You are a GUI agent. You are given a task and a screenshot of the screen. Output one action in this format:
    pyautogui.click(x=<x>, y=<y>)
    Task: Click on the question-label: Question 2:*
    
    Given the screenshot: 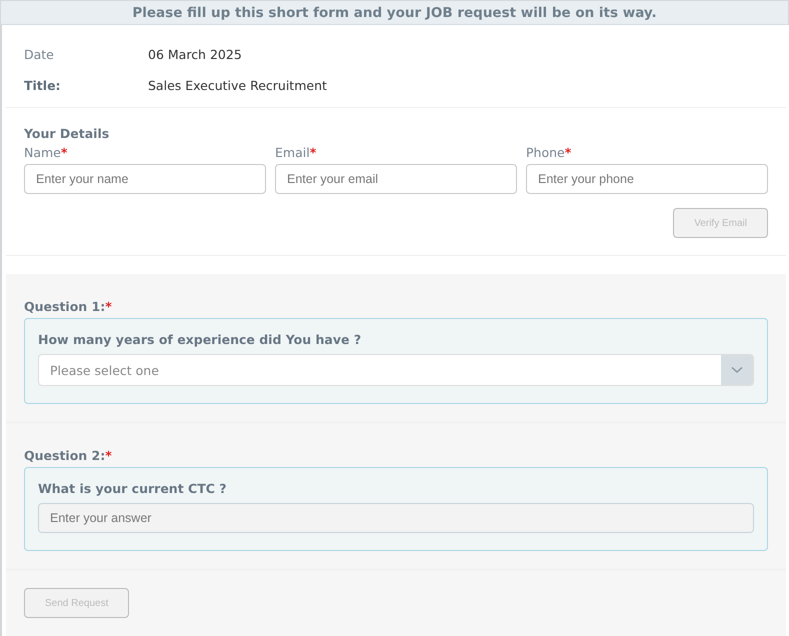 What is the action you would take?
    pyautogui.click(x=68, y=455)
    